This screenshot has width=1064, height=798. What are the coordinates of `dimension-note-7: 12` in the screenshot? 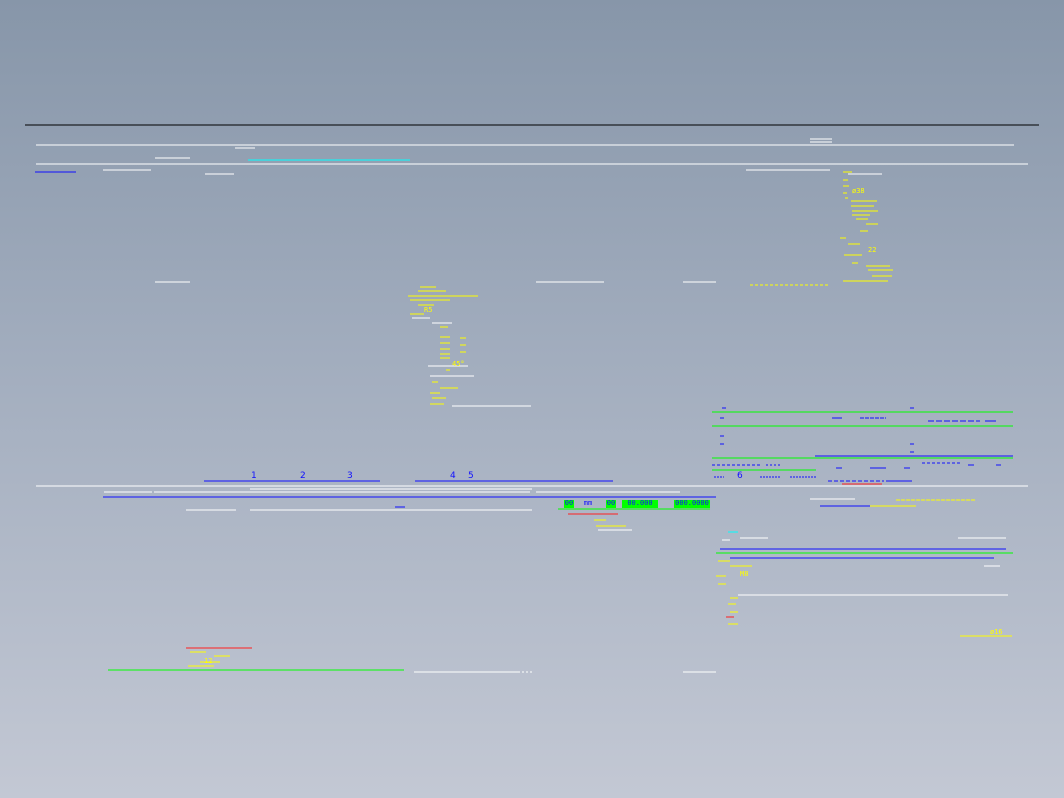 It's located at (208, 661).